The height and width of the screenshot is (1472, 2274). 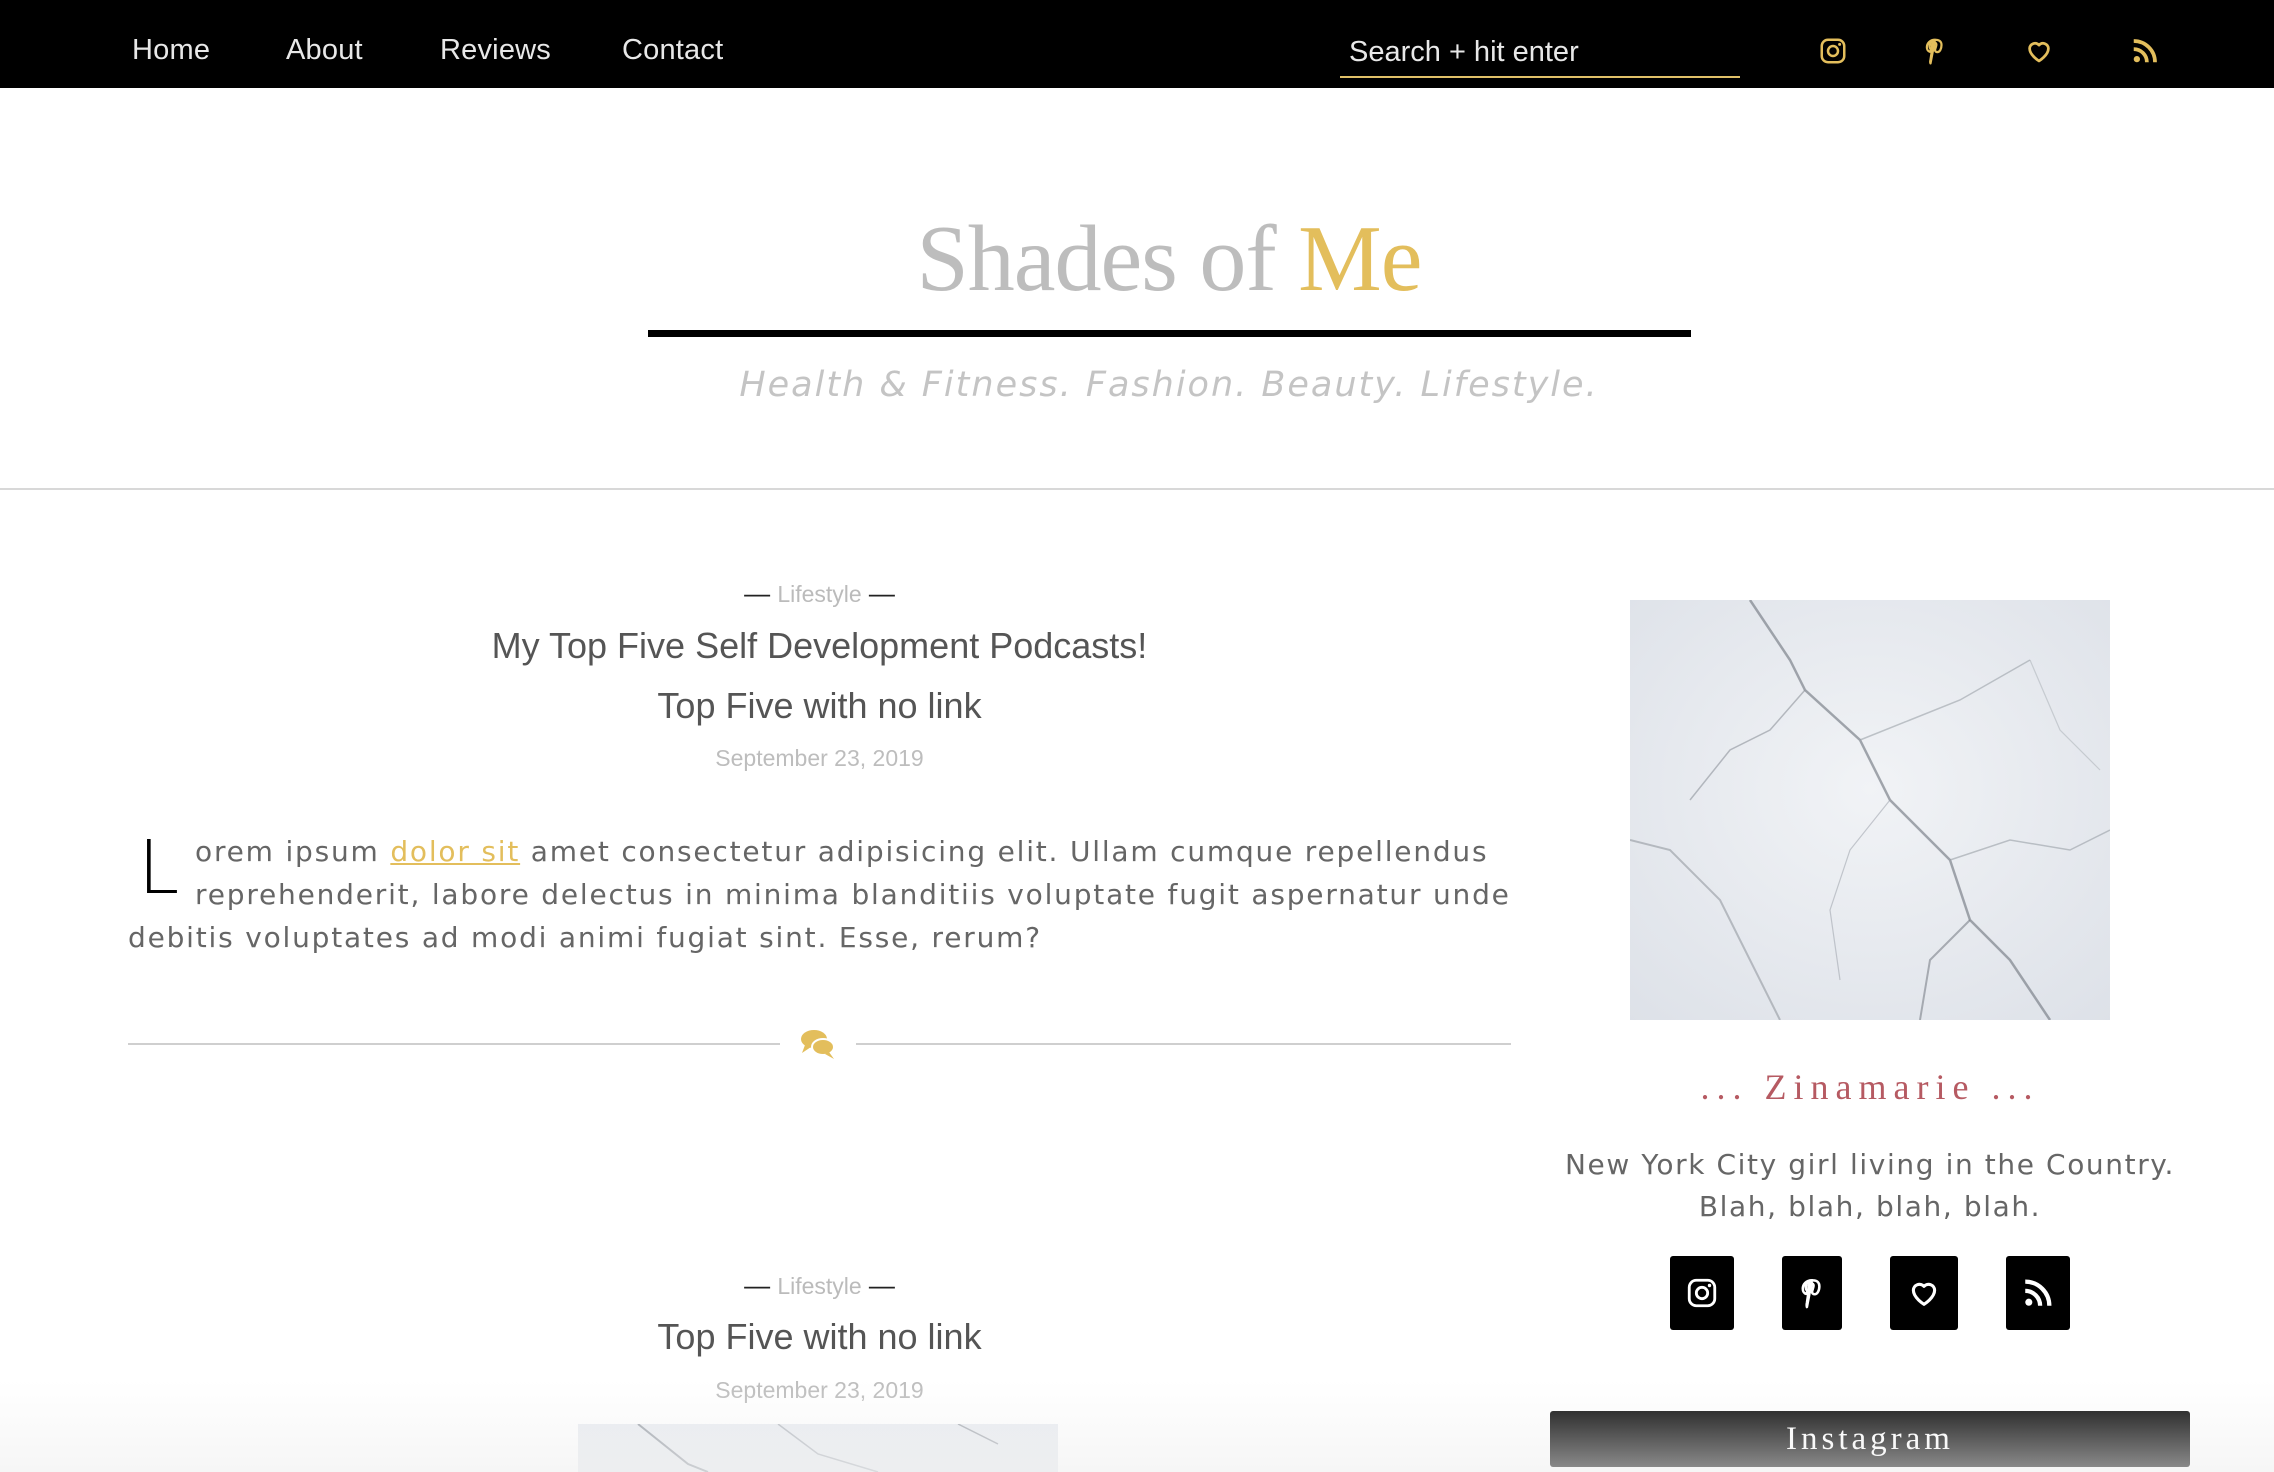 I want to click on post-featured-image, so click(x=818, y=1448).